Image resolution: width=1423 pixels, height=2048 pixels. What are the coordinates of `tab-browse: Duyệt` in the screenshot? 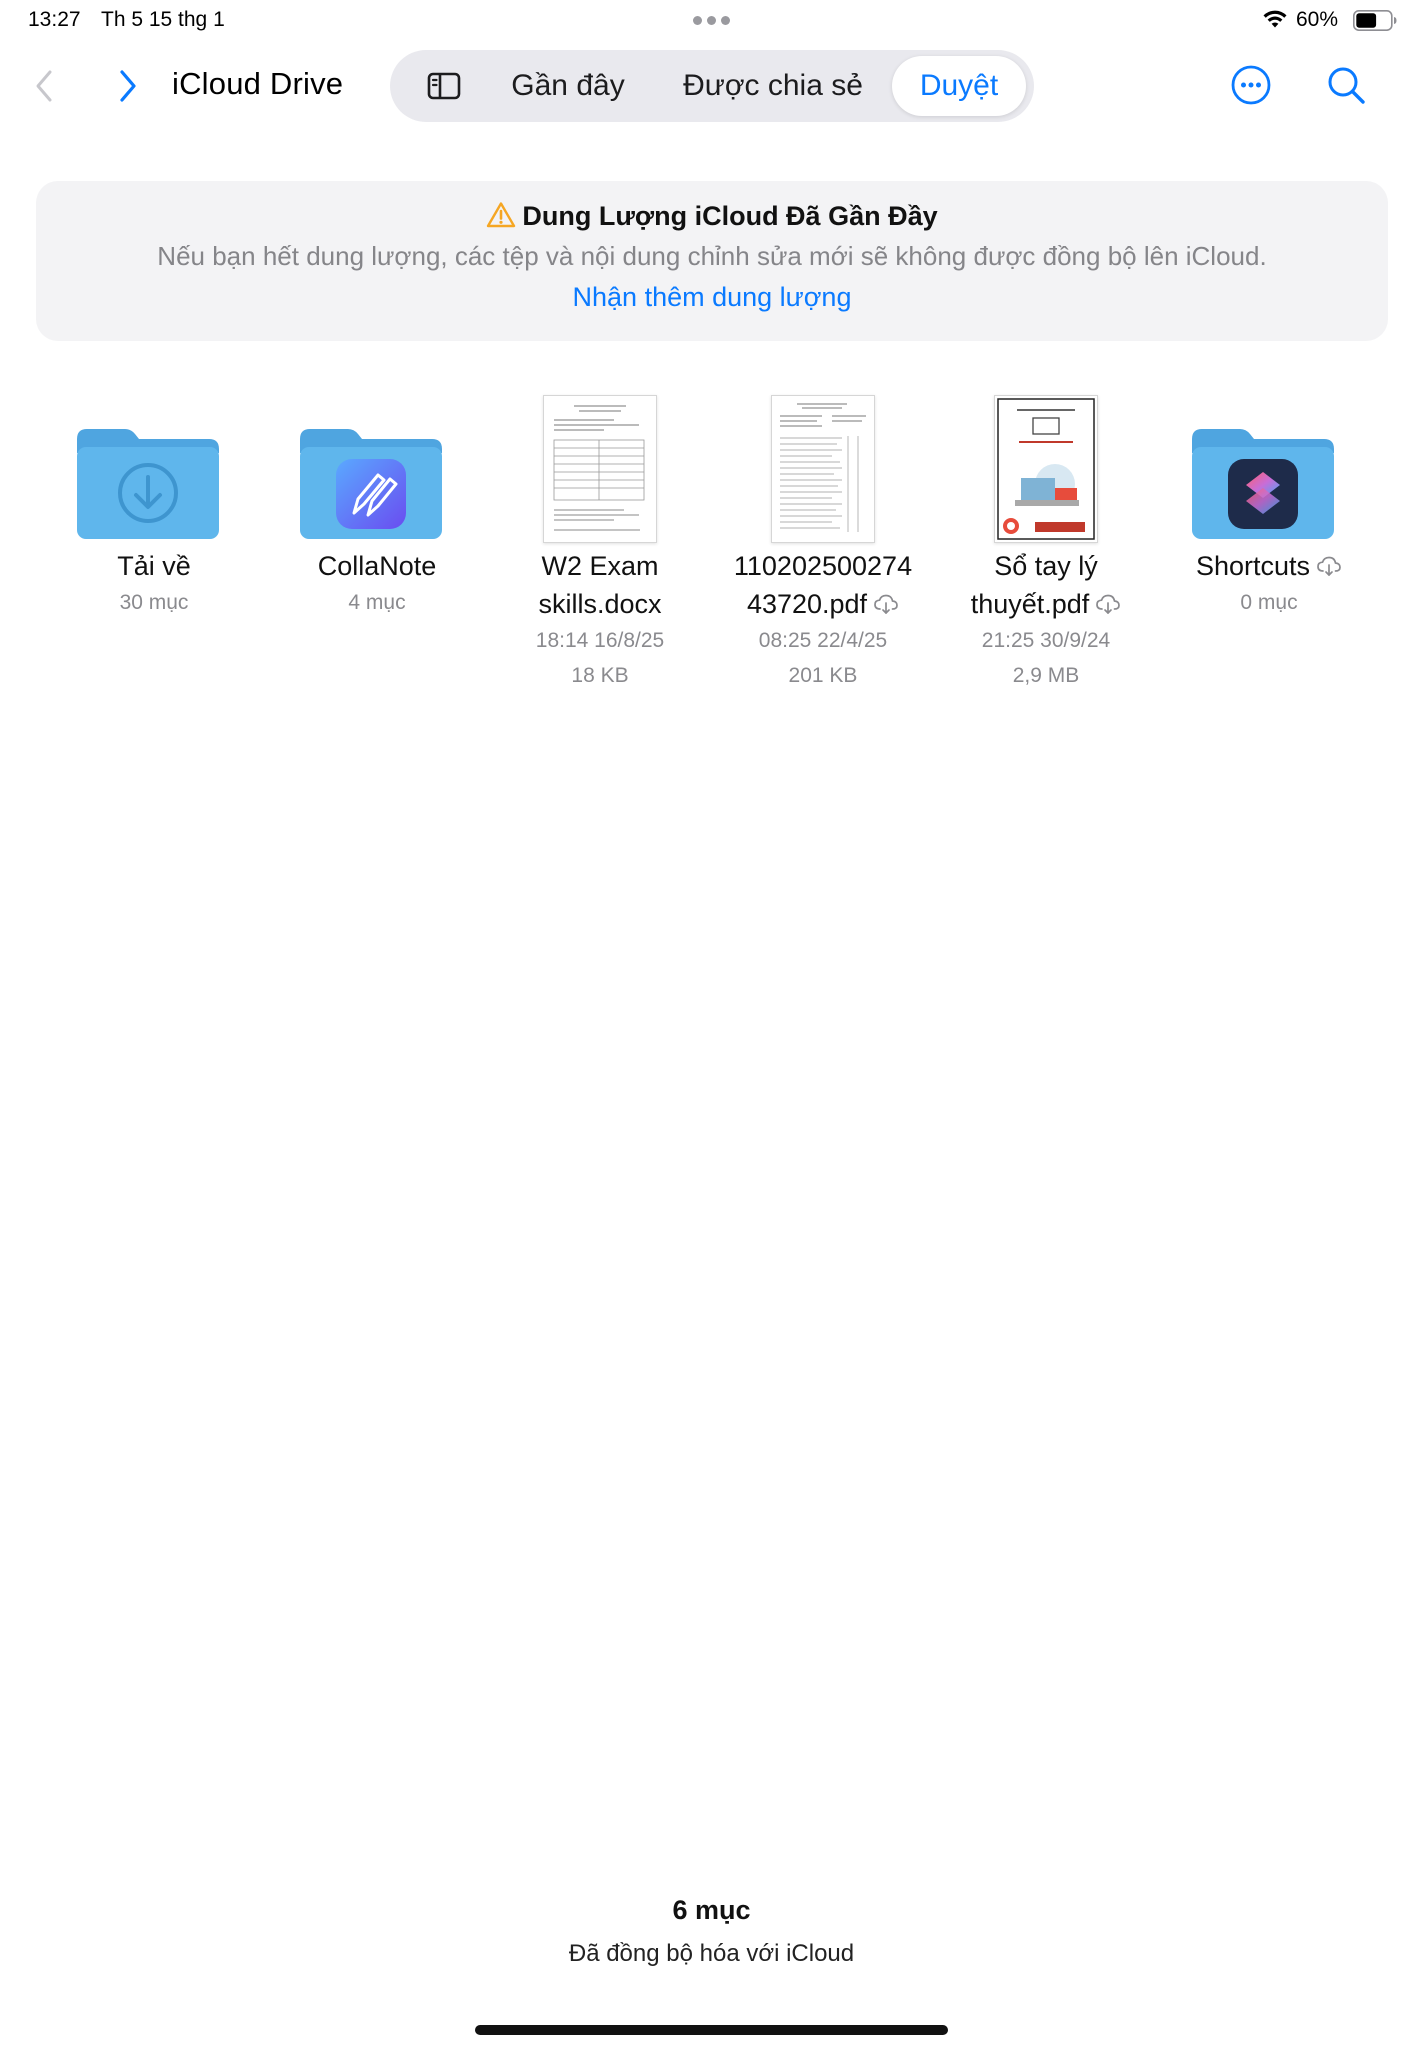 It's located at (959, 86).